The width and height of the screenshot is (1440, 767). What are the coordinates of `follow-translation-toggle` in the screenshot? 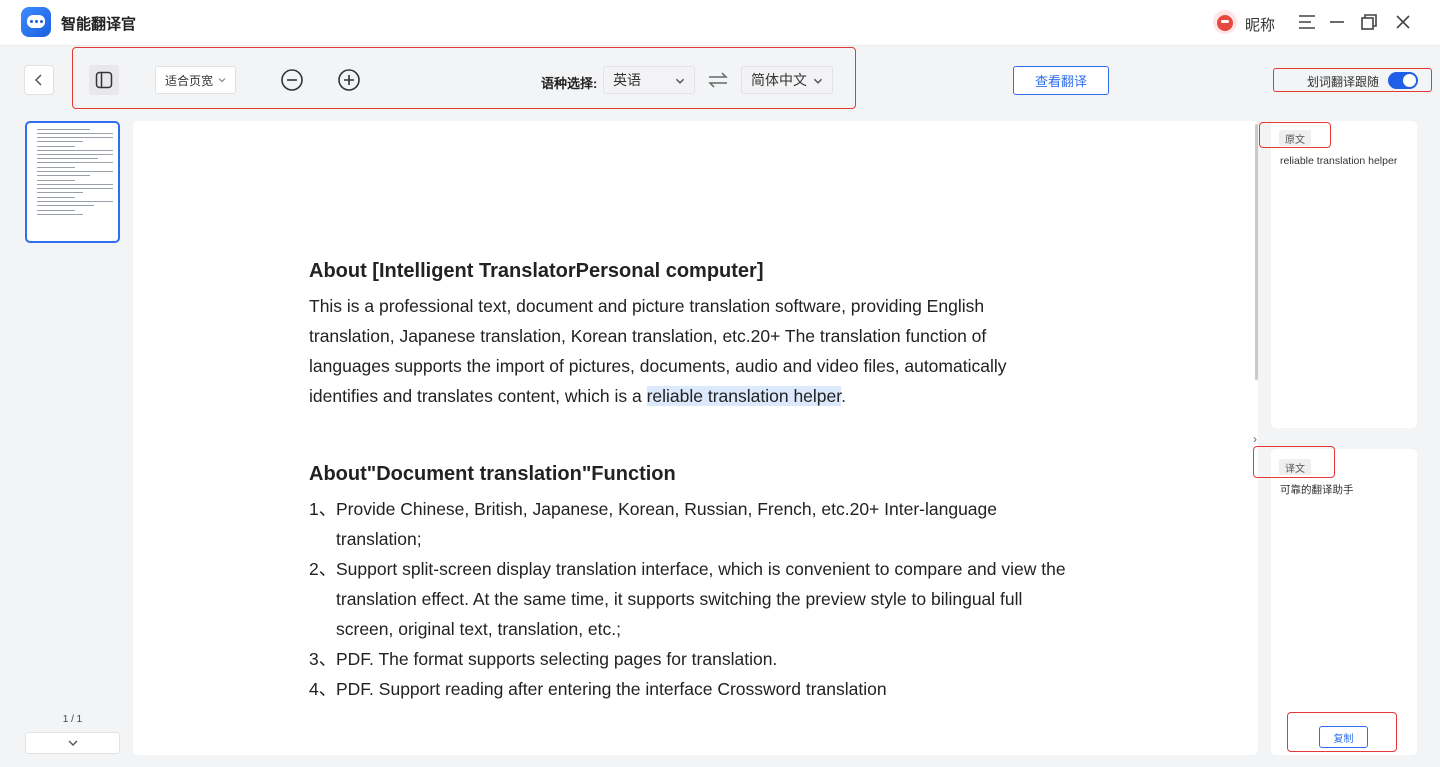 It's located at (1403, 80).